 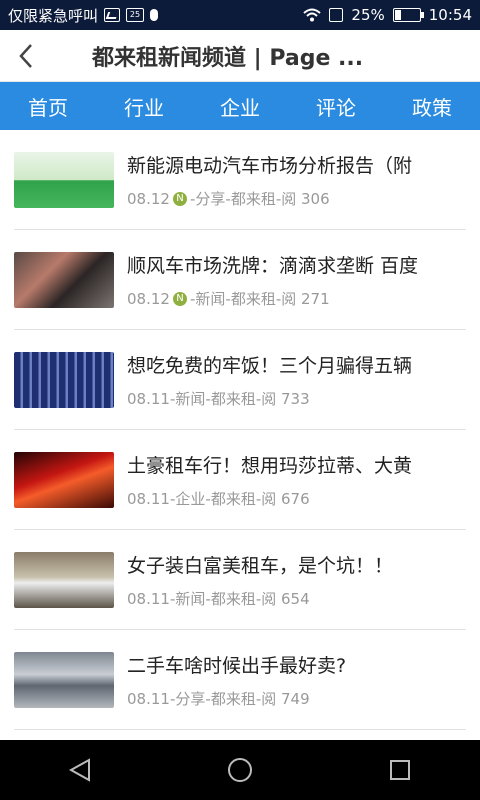 What do you see at coordinates (273, 266) in the screenshot?
I see `article-title: 顺风车市场洗牌：滴滴求垄断 百度` at bounding box center [273, 266].